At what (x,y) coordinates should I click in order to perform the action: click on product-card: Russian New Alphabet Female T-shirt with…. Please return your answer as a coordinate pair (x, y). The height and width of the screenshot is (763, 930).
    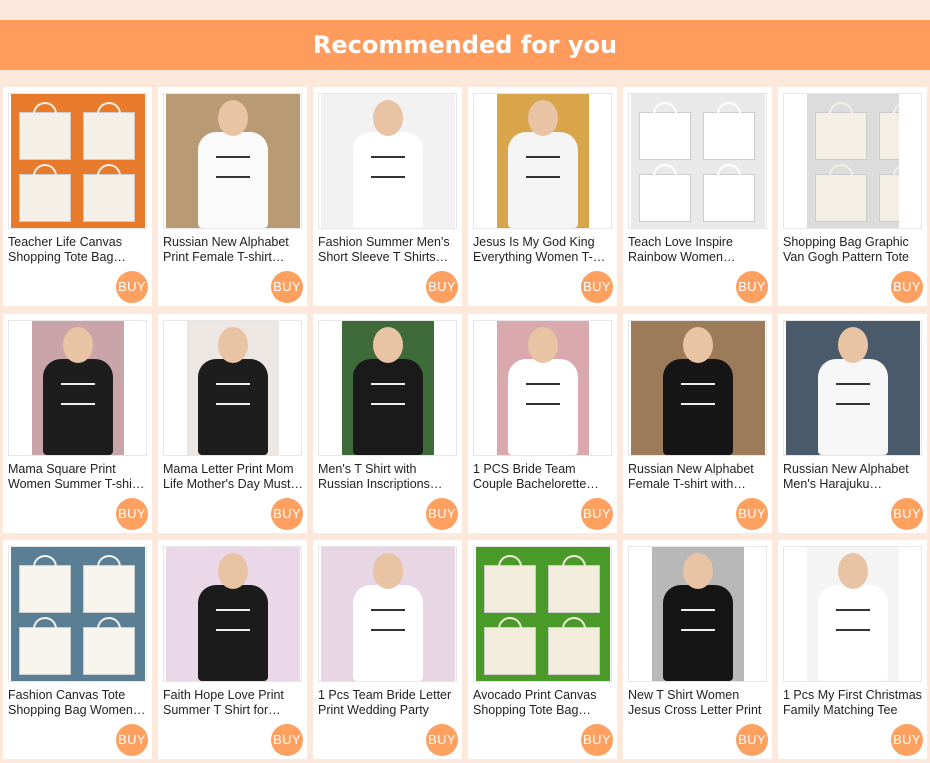
    Looking at the image, I should click on (697, 423).